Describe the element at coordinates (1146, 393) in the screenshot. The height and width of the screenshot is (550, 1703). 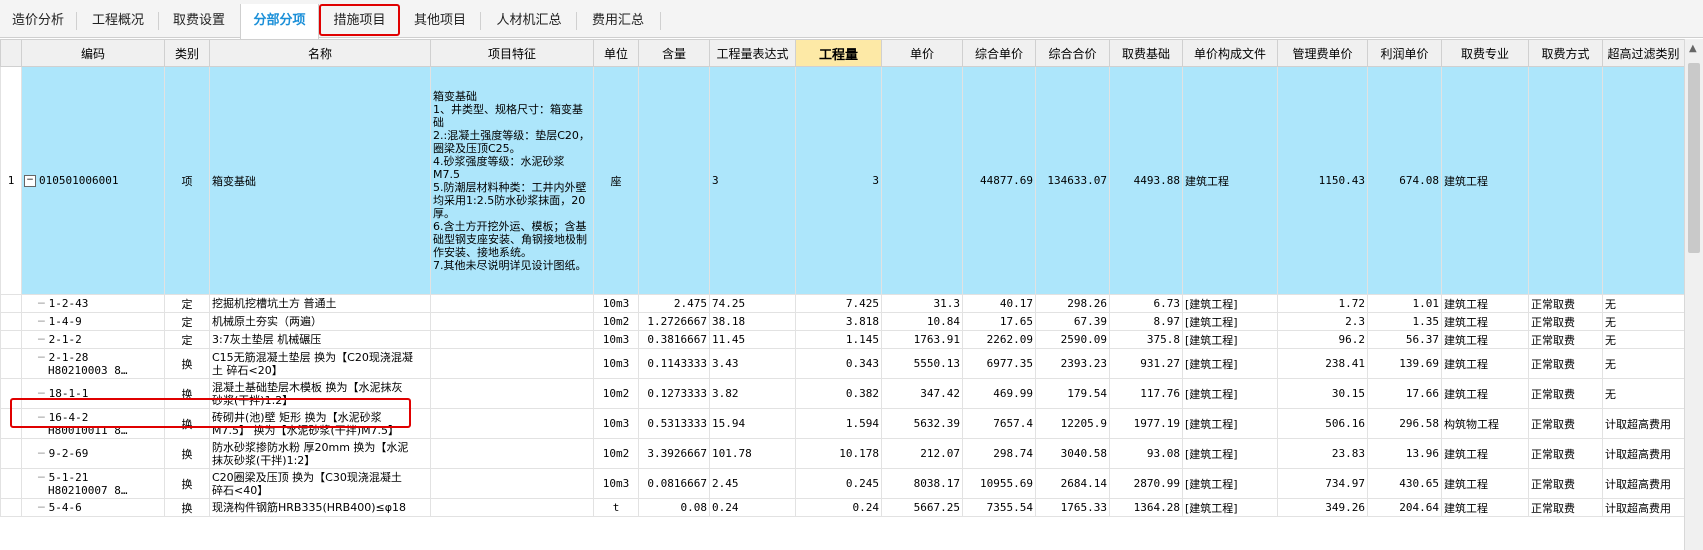
I see `cell-fee-base: 117.76` at that location.